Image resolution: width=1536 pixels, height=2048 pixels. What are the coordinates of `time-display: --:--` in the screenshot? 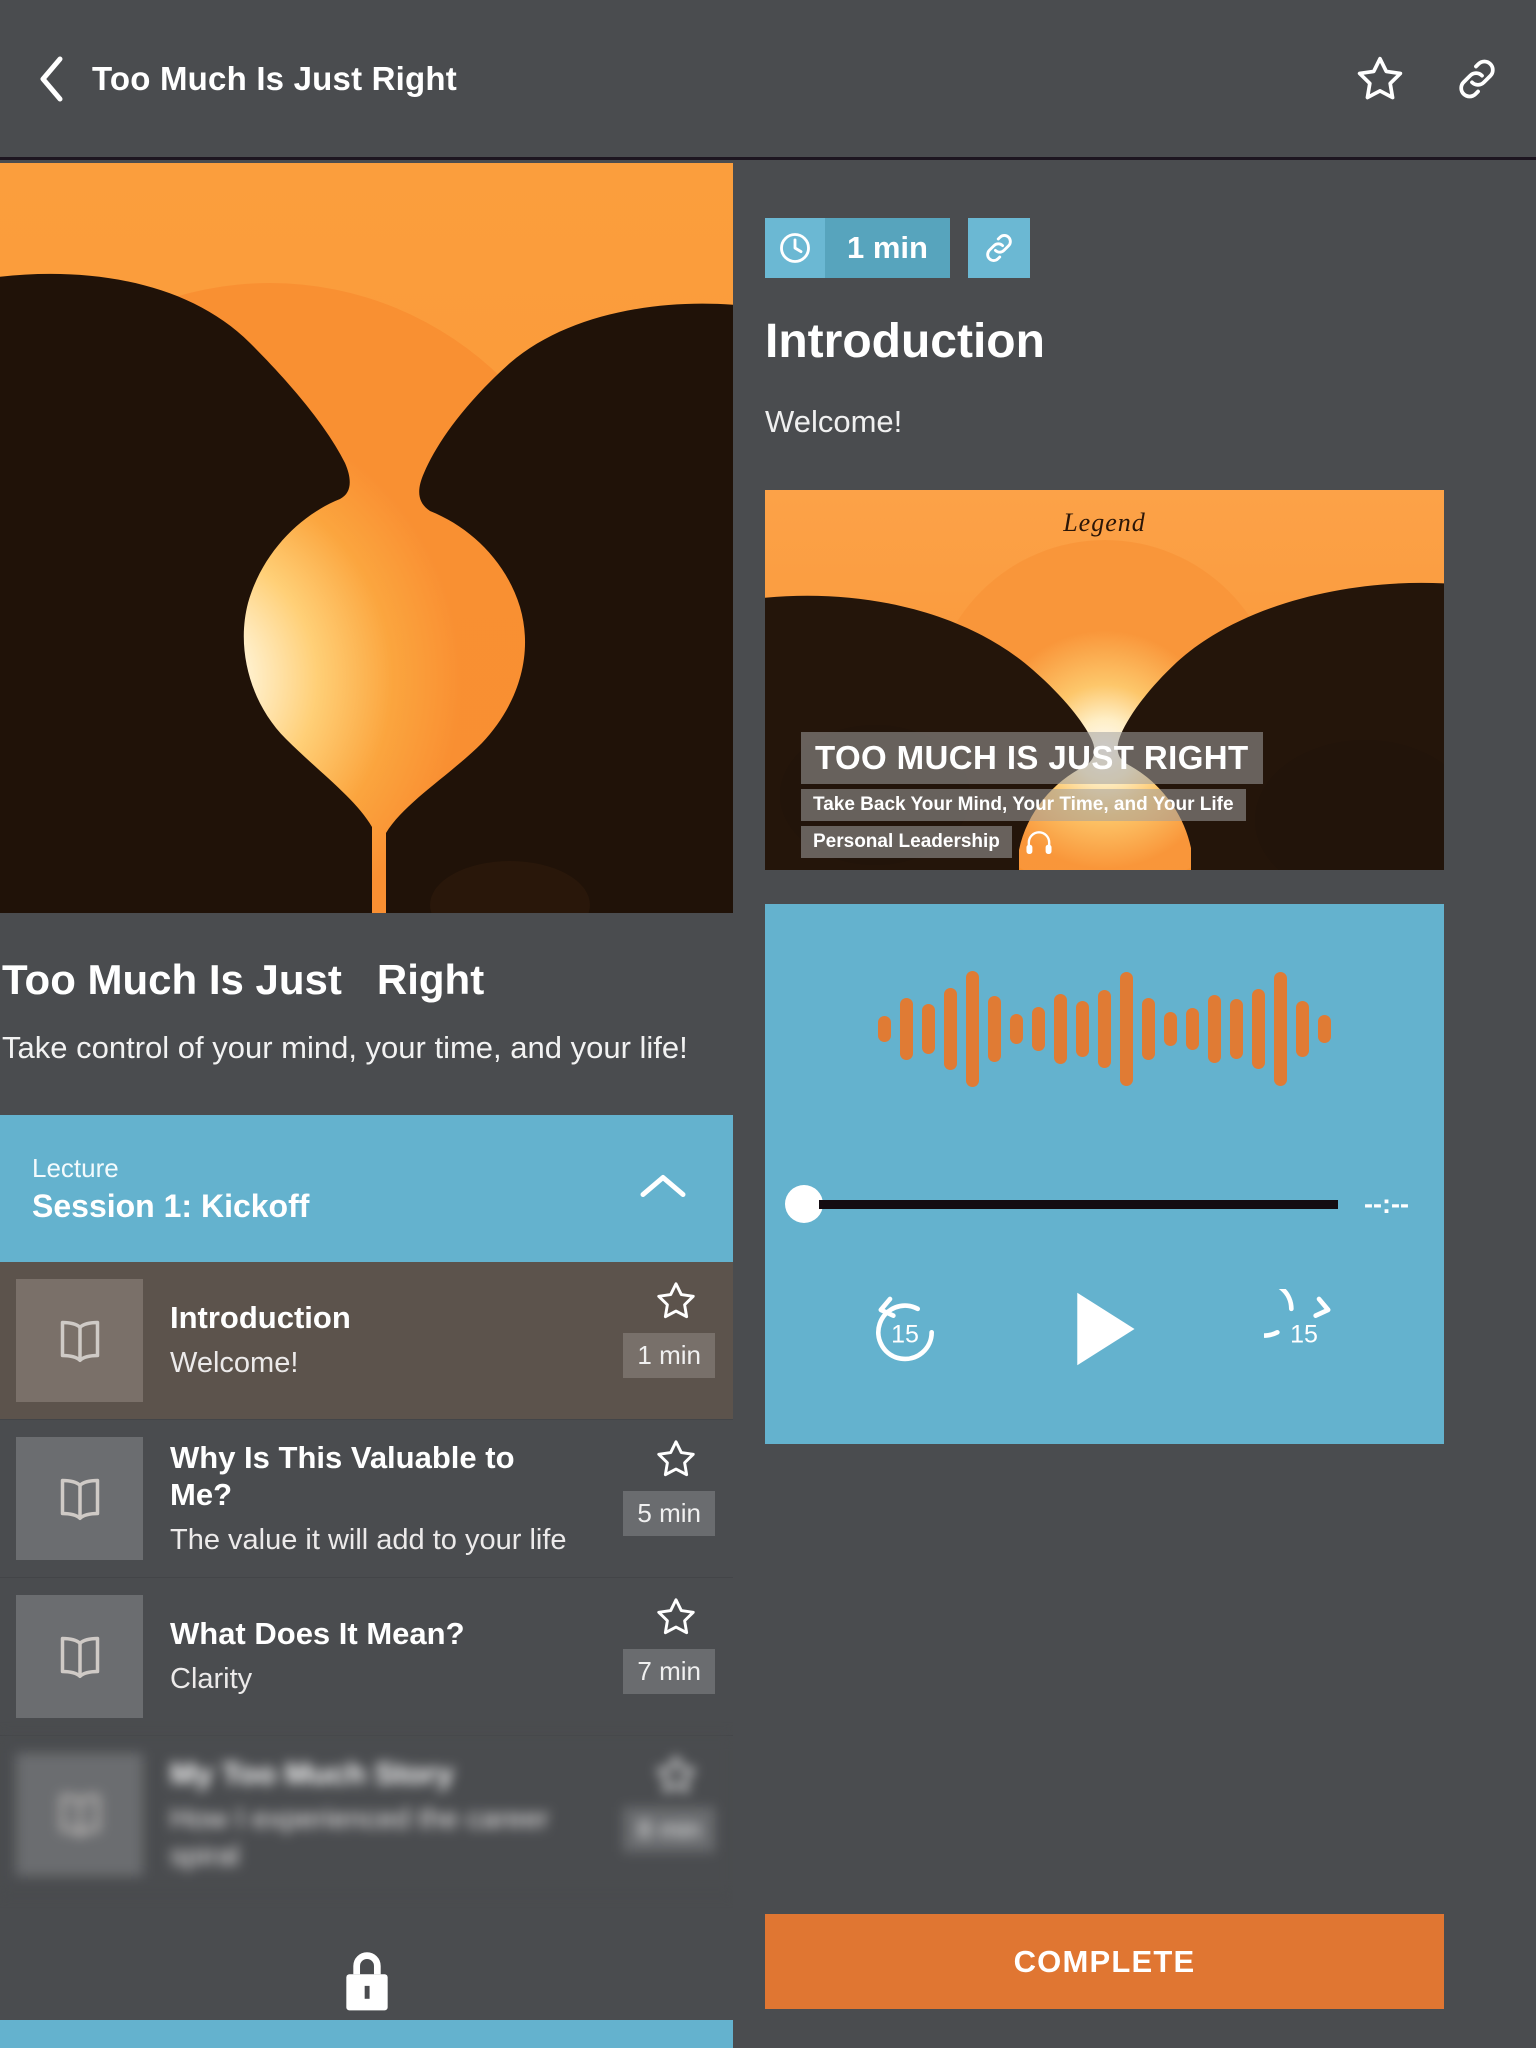 It's located at (1386, 1203).